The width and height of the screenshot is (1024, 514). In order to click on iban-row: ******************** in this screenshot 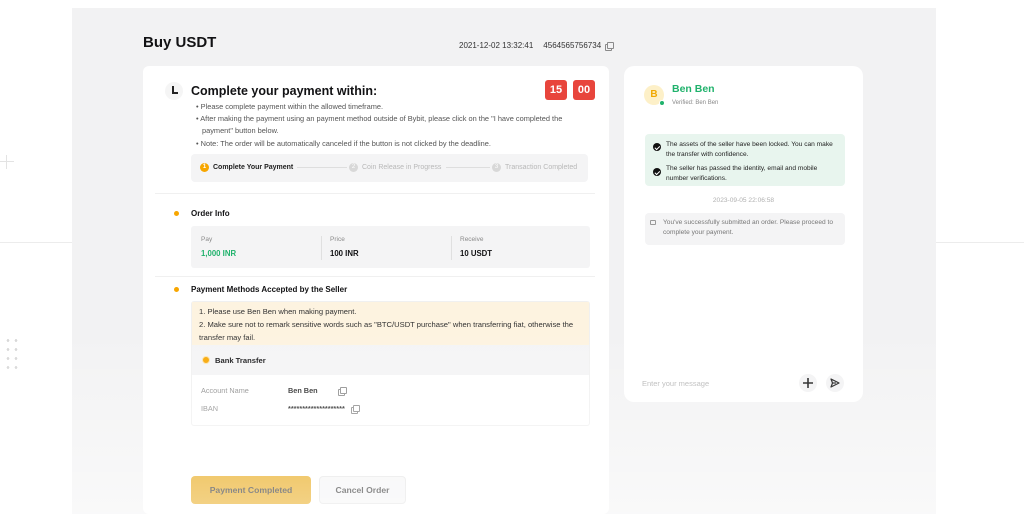, I will do `click(324, 409)`.